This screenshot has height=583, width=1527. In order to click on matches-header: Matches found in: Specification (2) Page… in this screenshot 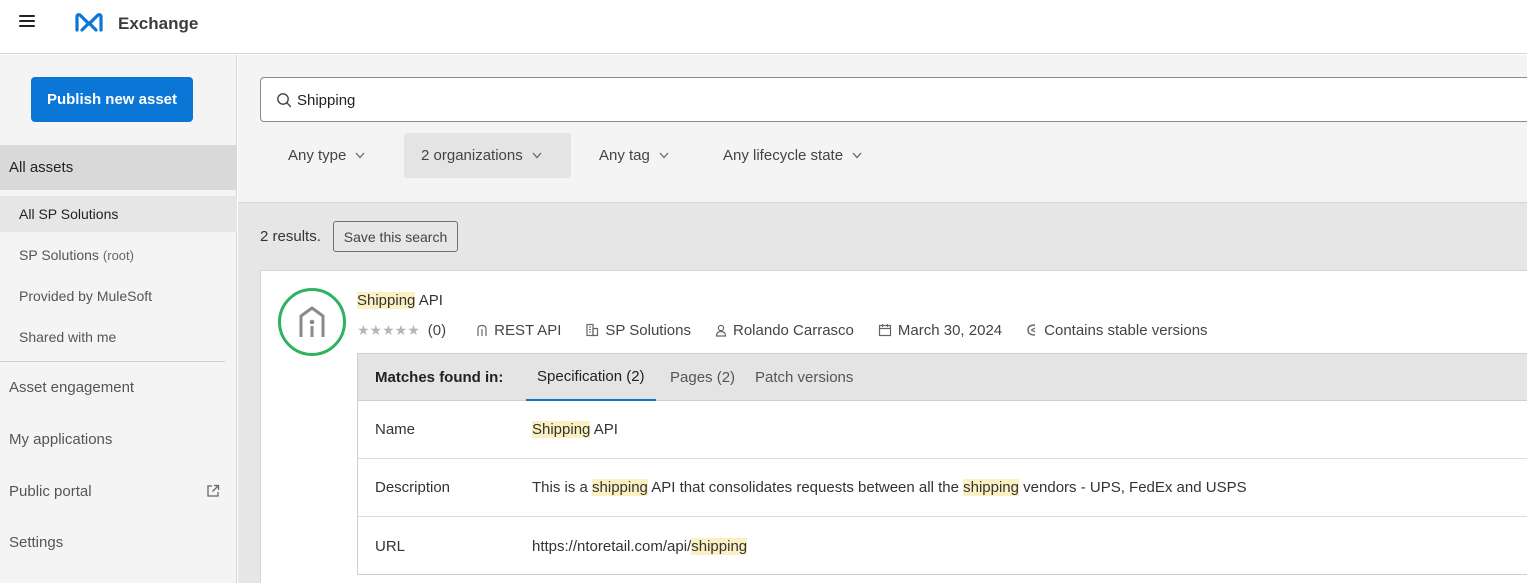, I will do `click(942, 377)`.